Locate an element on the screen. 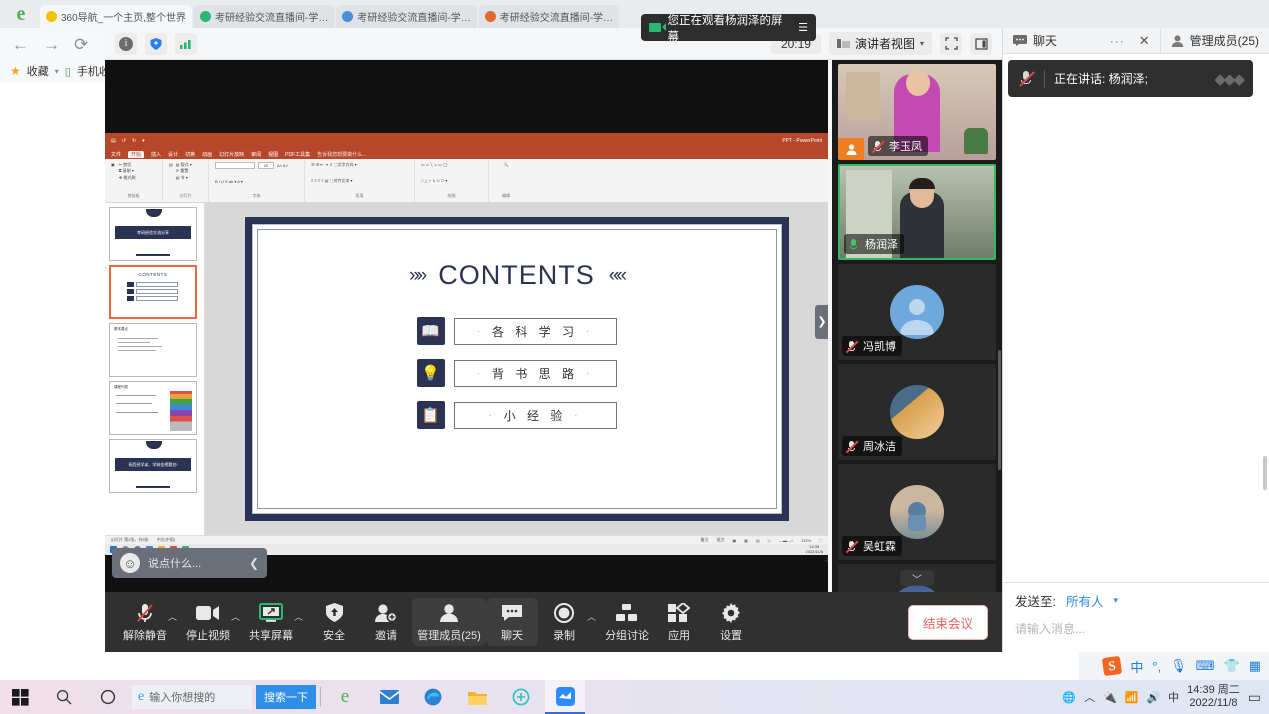  tab-chat: 聊天 ··· ✕ is located at coordinates (1082, 40).